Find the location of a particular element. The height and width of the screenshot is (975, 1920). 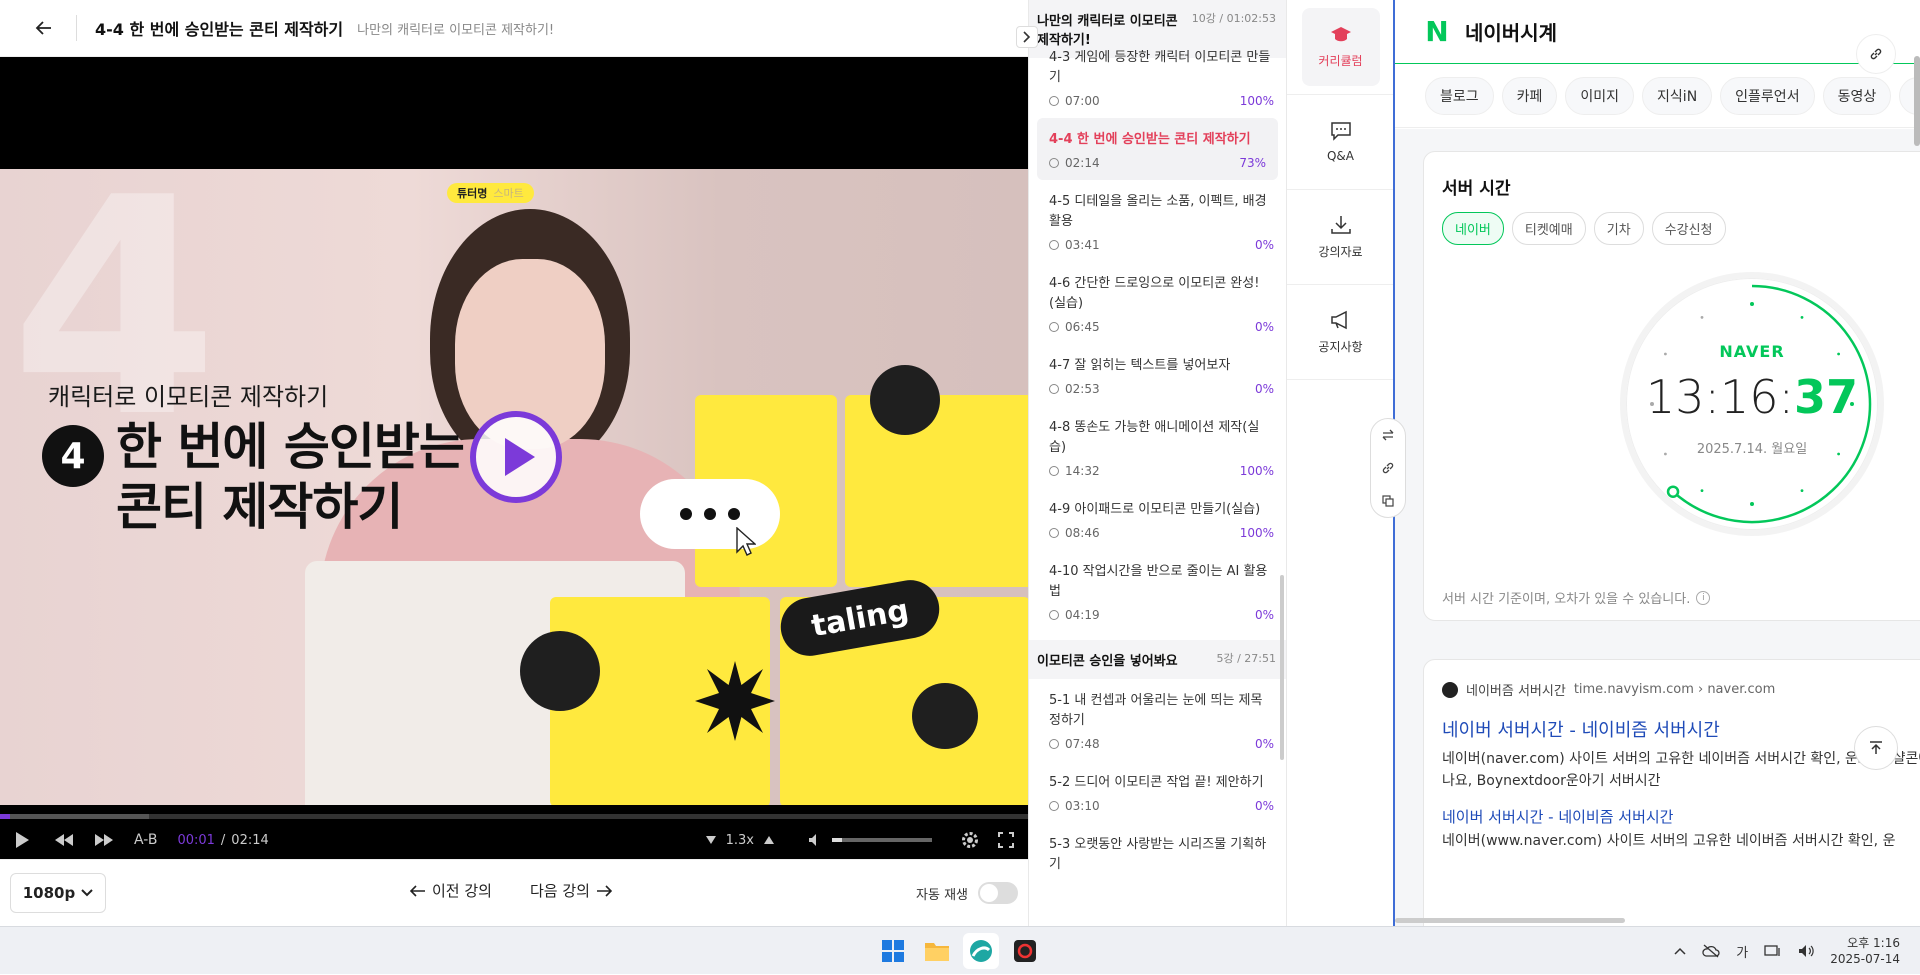

sidemenu-curriculum: 커리큘럼 is located at coordinates (1340, 47).